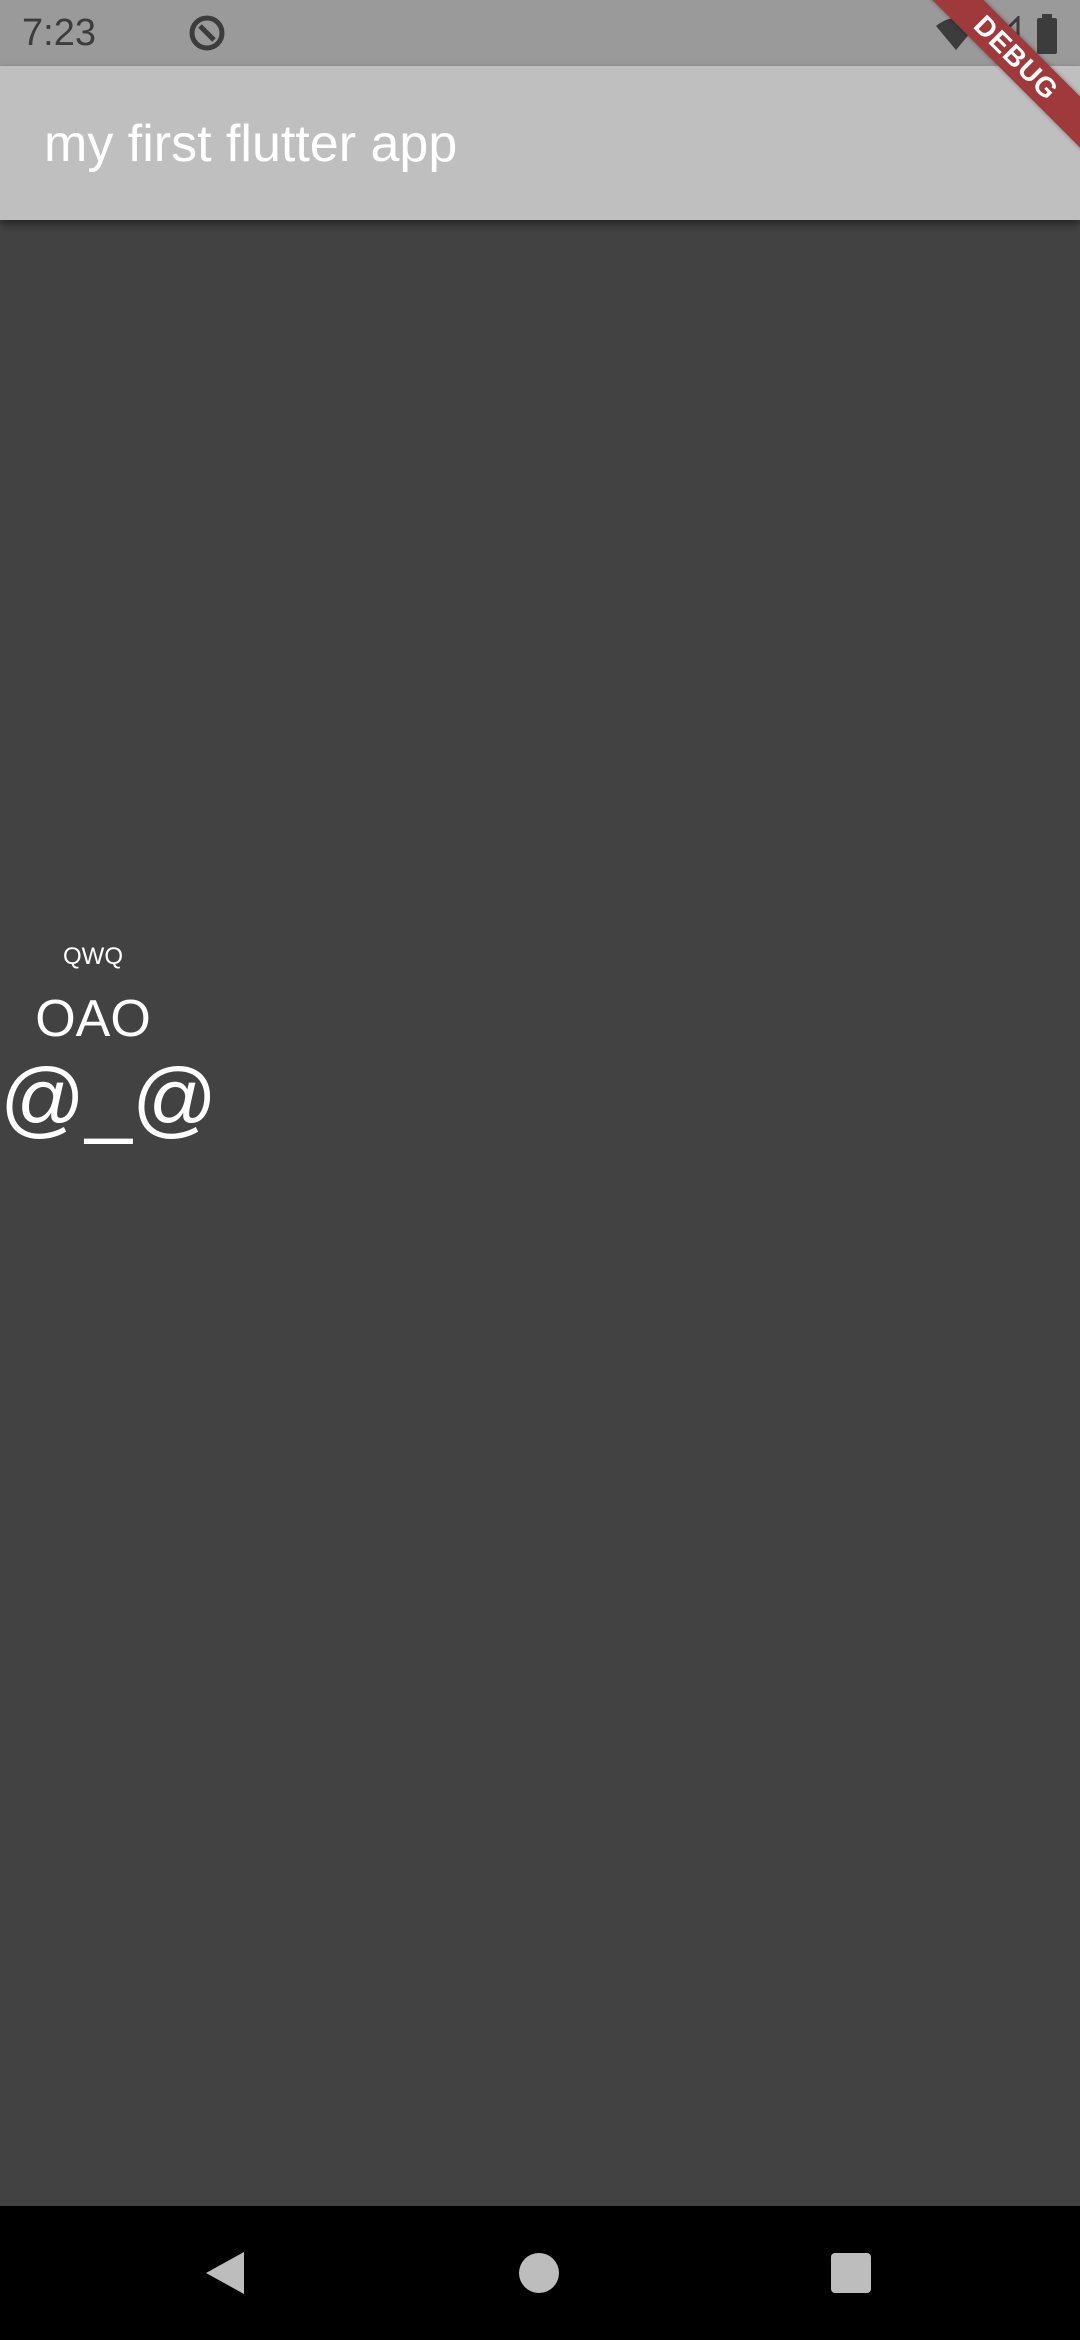  I want to click on debug-banner-label: DEBUG, so click(1000, 80).